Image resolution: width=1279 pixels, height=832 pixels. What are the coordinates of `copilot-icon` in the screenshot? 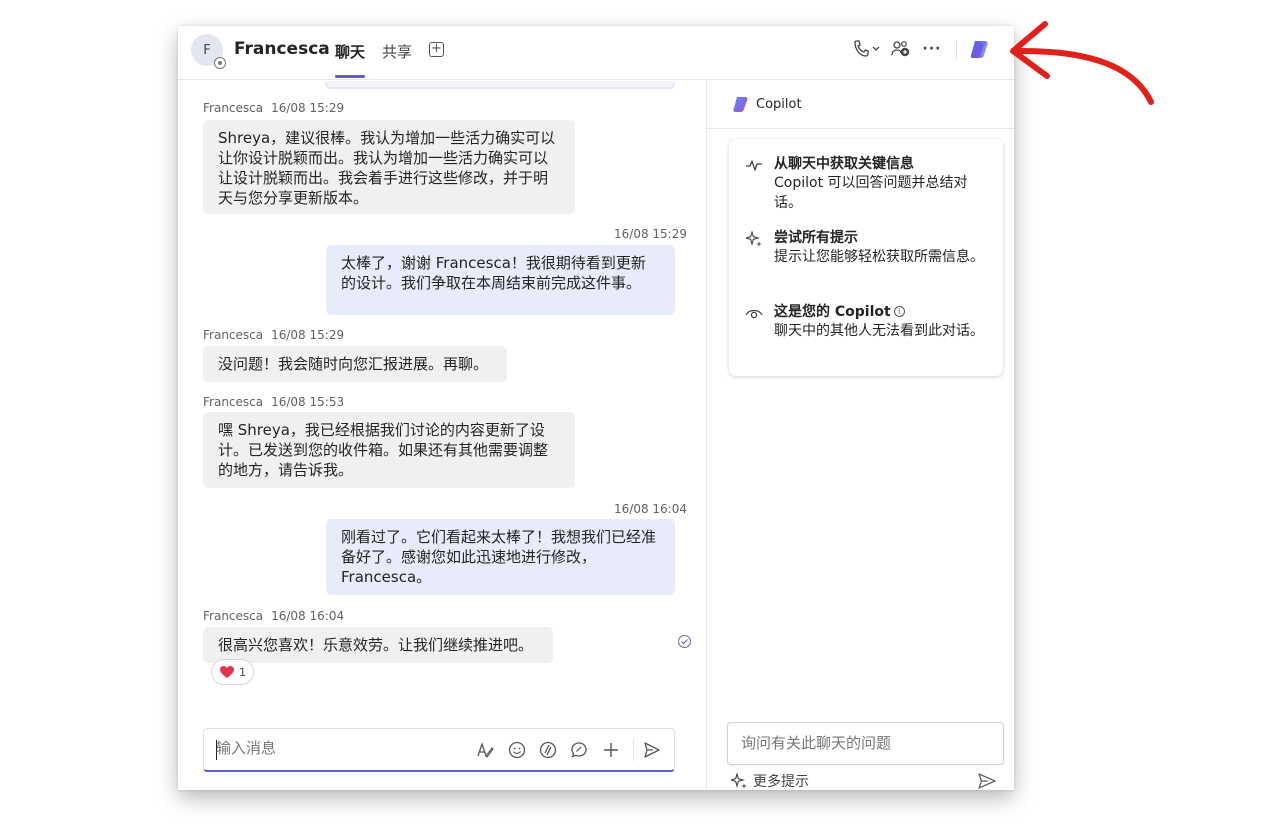 It's located at (979, 49).